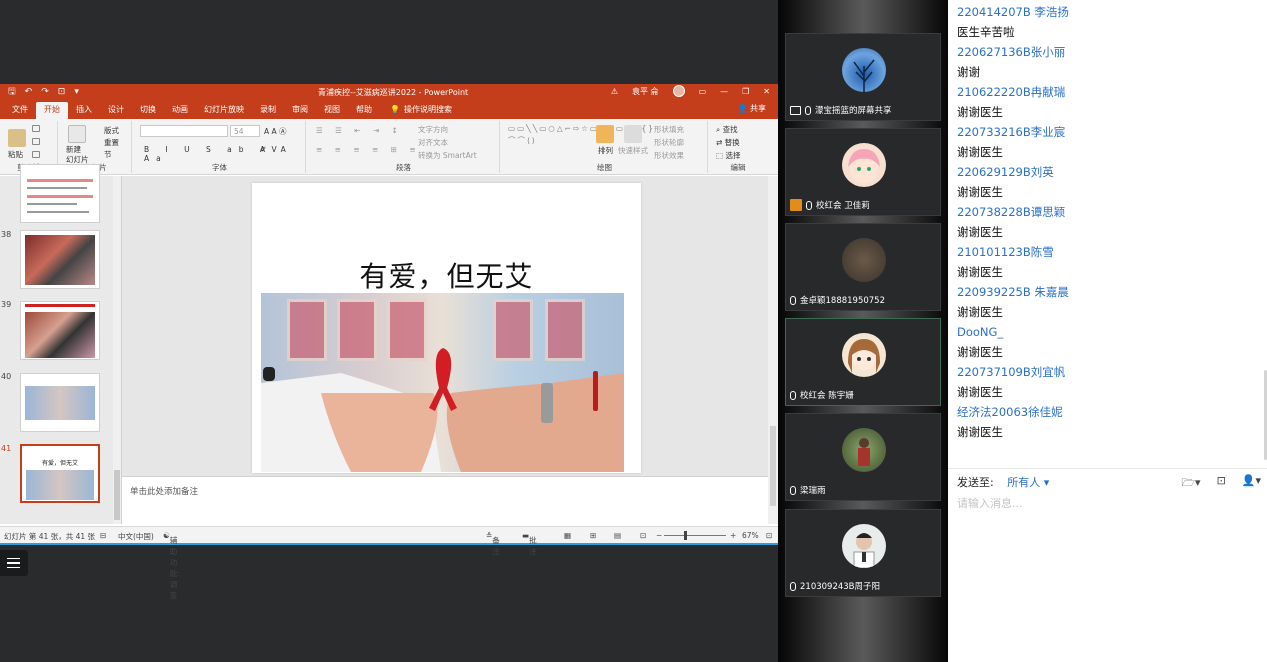 Image resolution: width=1267 pixels, height=662 pixels. What do you see at coordinates (368, 149) in the screenshot?
I see `align-buttons: ≡ ≡ ≡ ≡ ⊞ ≡` at bounding box center [368, 149].